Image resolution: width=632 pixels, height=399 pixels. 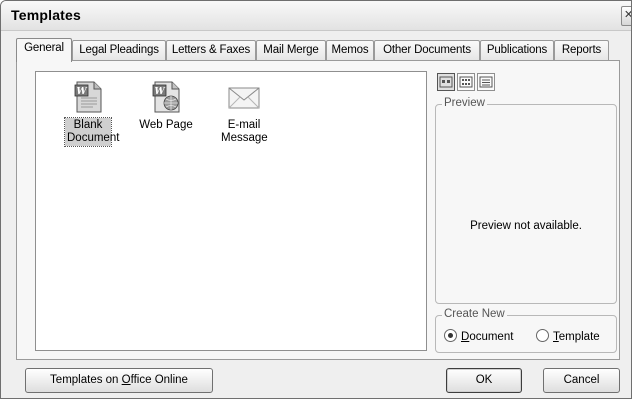 What do you see at coordinates (244, 131) in the screenshot?
I see `template-label: E-mail Message` at bounding box center [244, 131].